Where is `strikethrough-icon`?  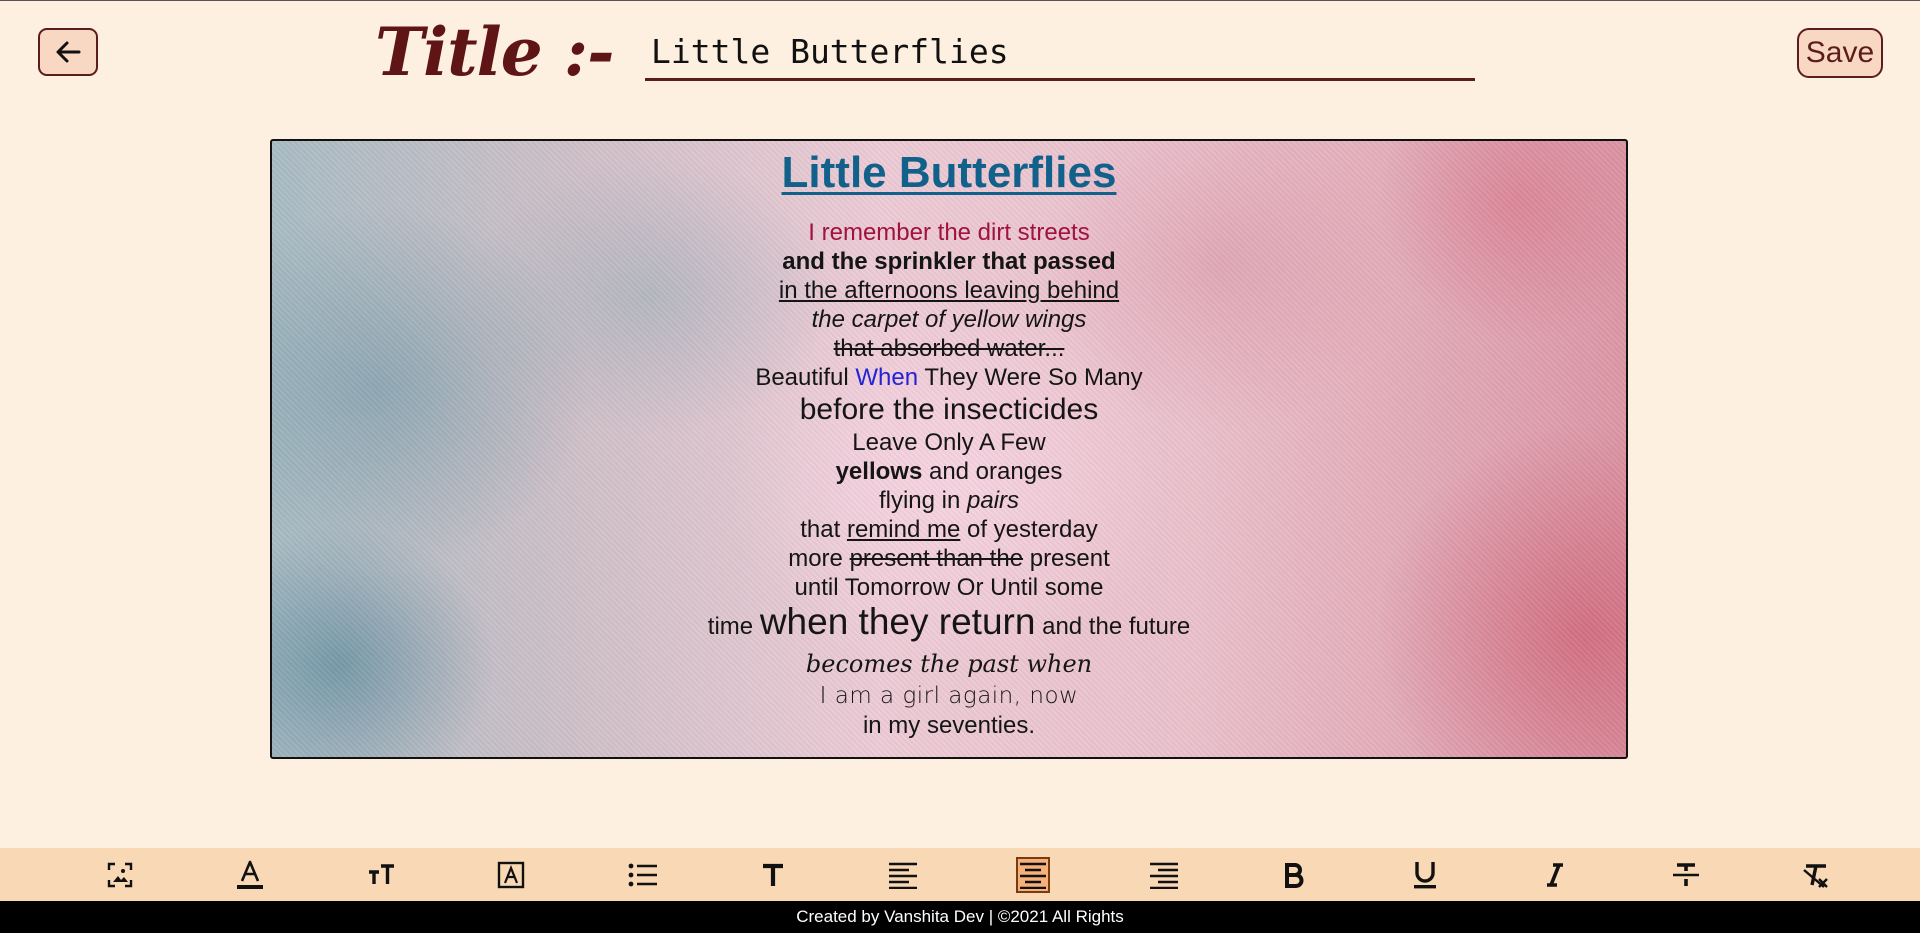
strikethrough-icon is located at coordinates (1686, 874).